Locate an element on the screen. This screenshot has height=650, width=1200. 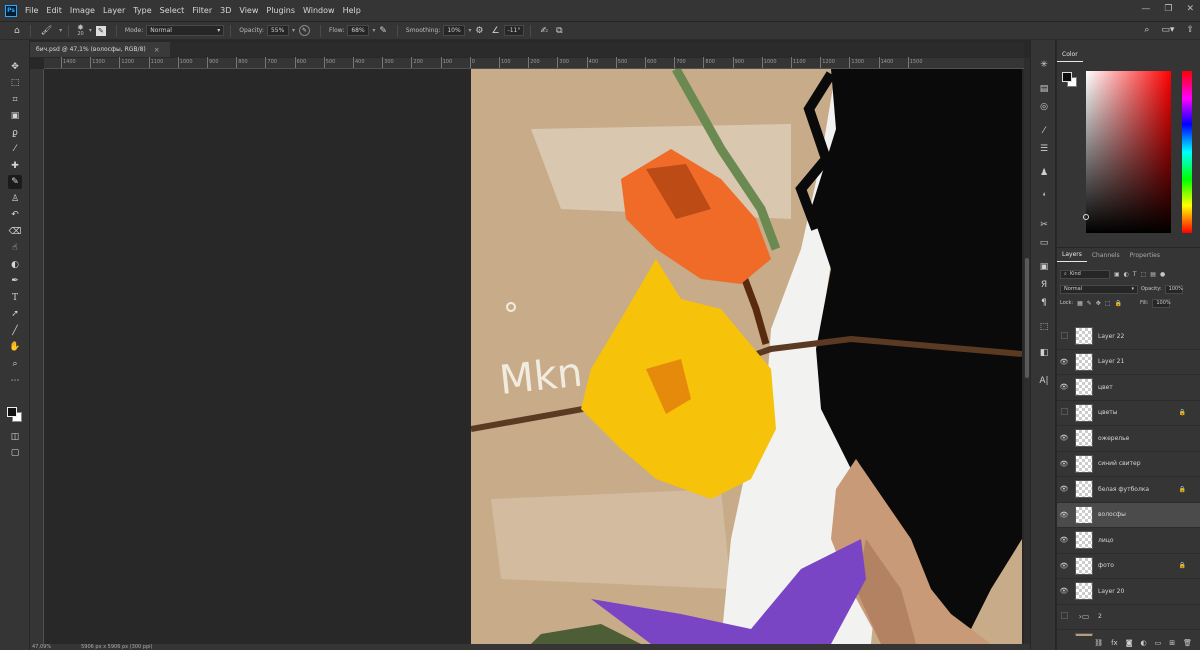
vertical-ruler is located at coordinates (37, 356).